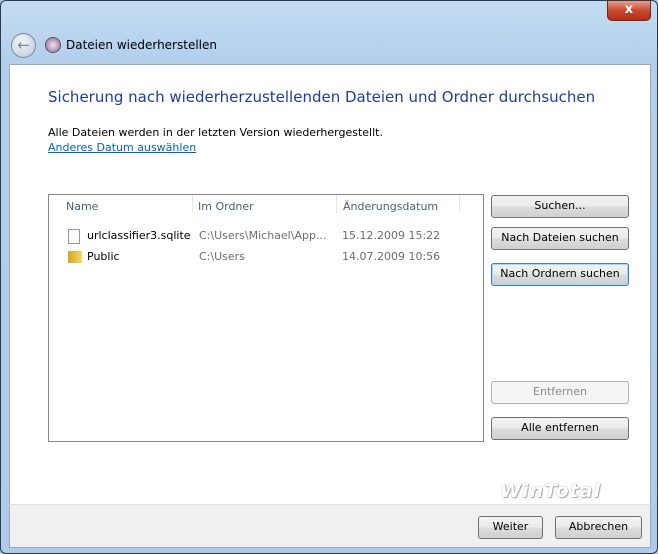 Image resolution: width=658 pixels, height=554 pixels. Describe the element at coordinates (629, 11) in the screenshot. I see `close-button: x` at that location.